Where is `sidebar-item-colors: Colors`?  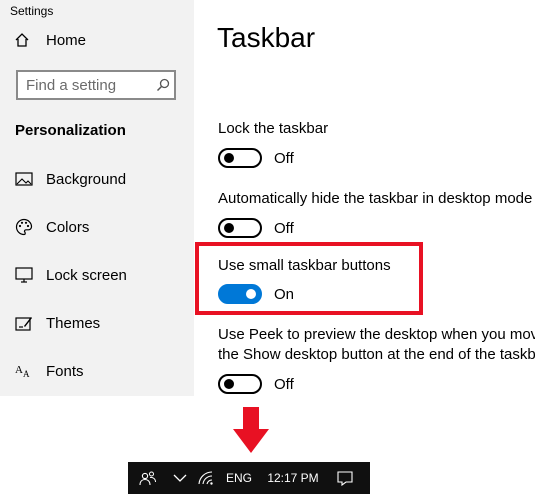
sidebar-item-colors: Colors is located at coordinates (51, 227).